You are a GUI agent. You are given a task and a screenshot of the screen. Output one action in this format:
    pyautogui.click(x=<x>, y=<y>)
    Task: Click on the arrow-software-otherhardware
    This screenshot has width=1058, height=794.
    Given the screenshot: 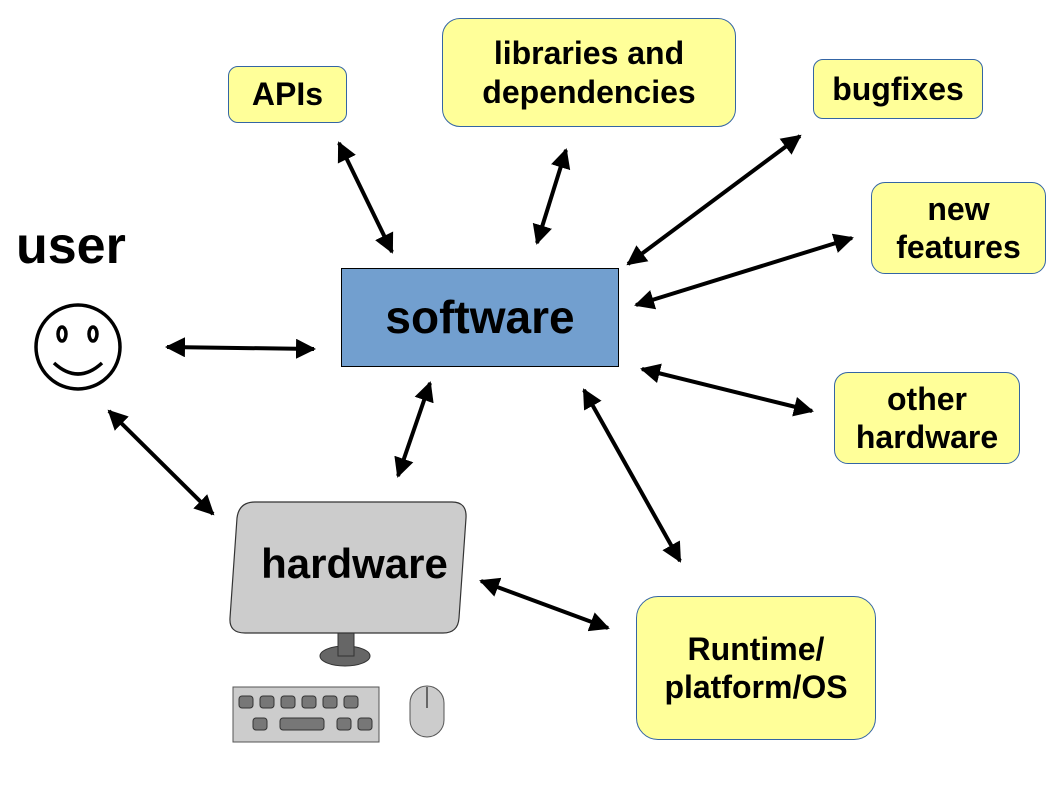 What is the action you would take?
    pyautogui.click(x=727, y=390)
    